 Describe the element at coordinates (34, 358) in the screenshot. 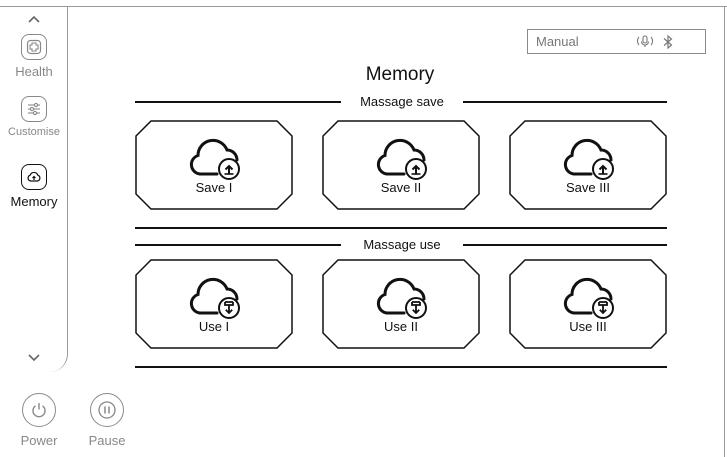

I see `scroll-down-chevron-icon` at that location.